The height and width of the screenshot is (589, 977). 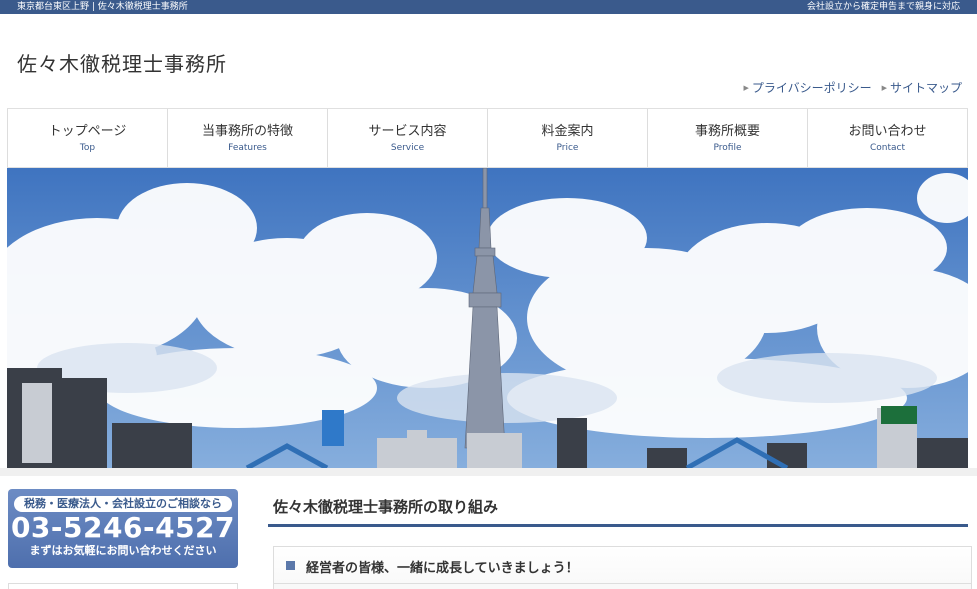 What do you see at coordinates (122, 62) in the screenshot?
I see `site-title: 佐々木徹税理士事務所` at bounding box center [122, 62].